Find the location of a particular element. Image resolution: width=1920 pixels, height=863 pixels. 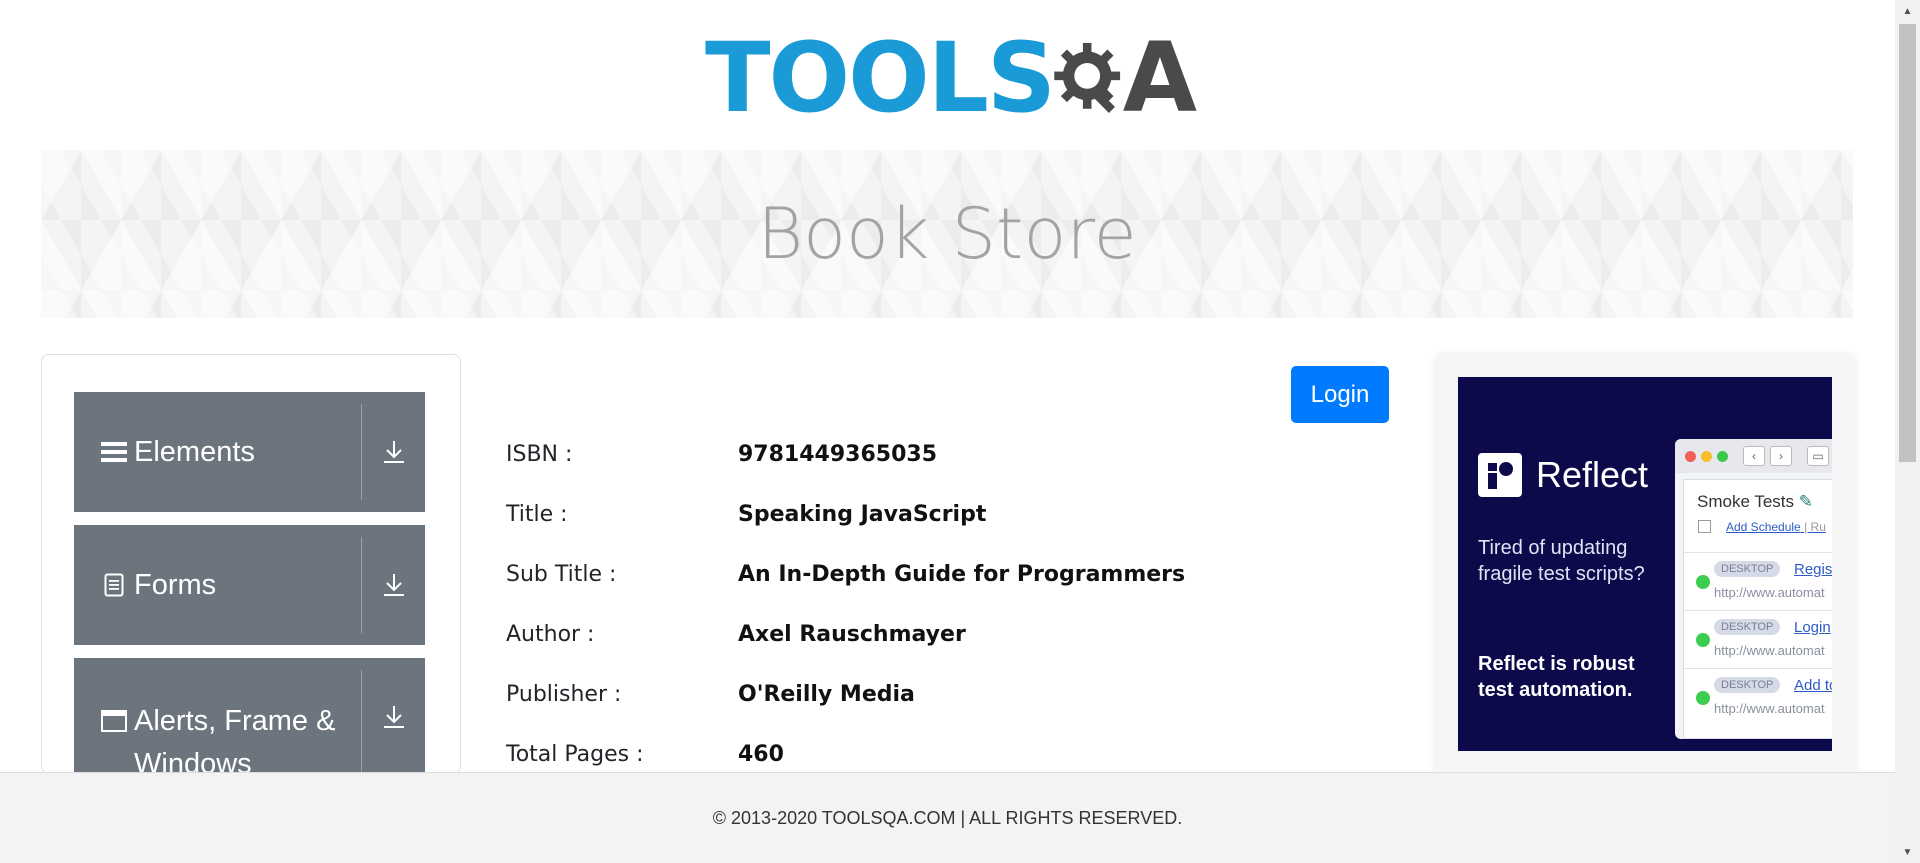

left-nav-panel: Elements Forms Alerts, Frame & Windows is located at coordinates (251, 567).